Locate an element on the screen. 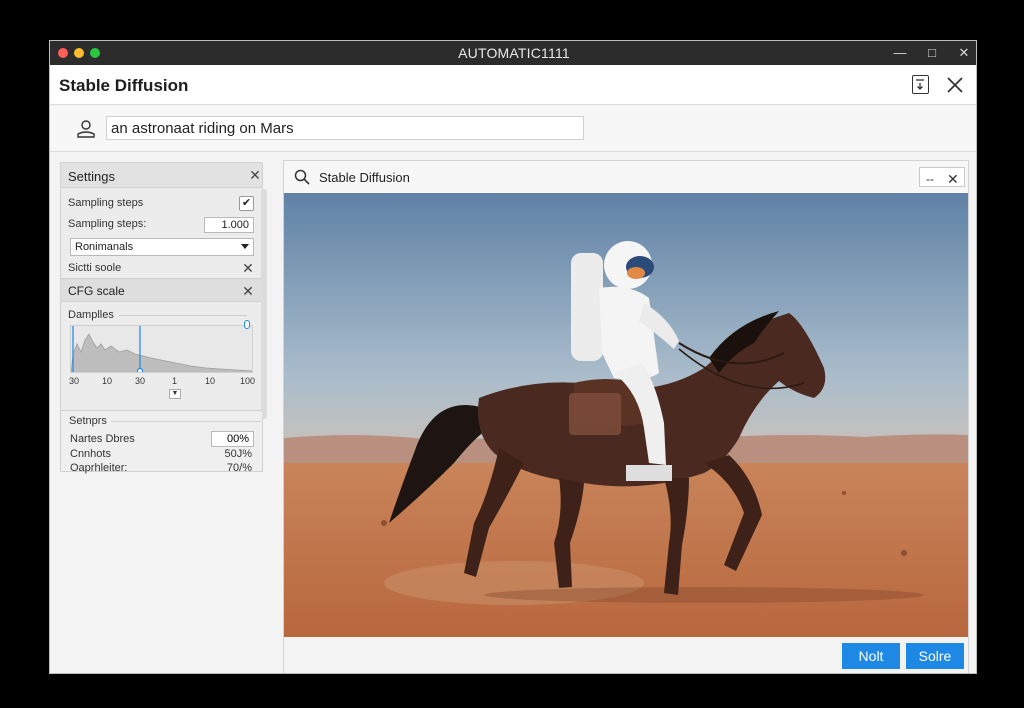 This screenshot has width=1024, height=708. sampler-selected: Ronimanals is located at coordinates (104, 247).